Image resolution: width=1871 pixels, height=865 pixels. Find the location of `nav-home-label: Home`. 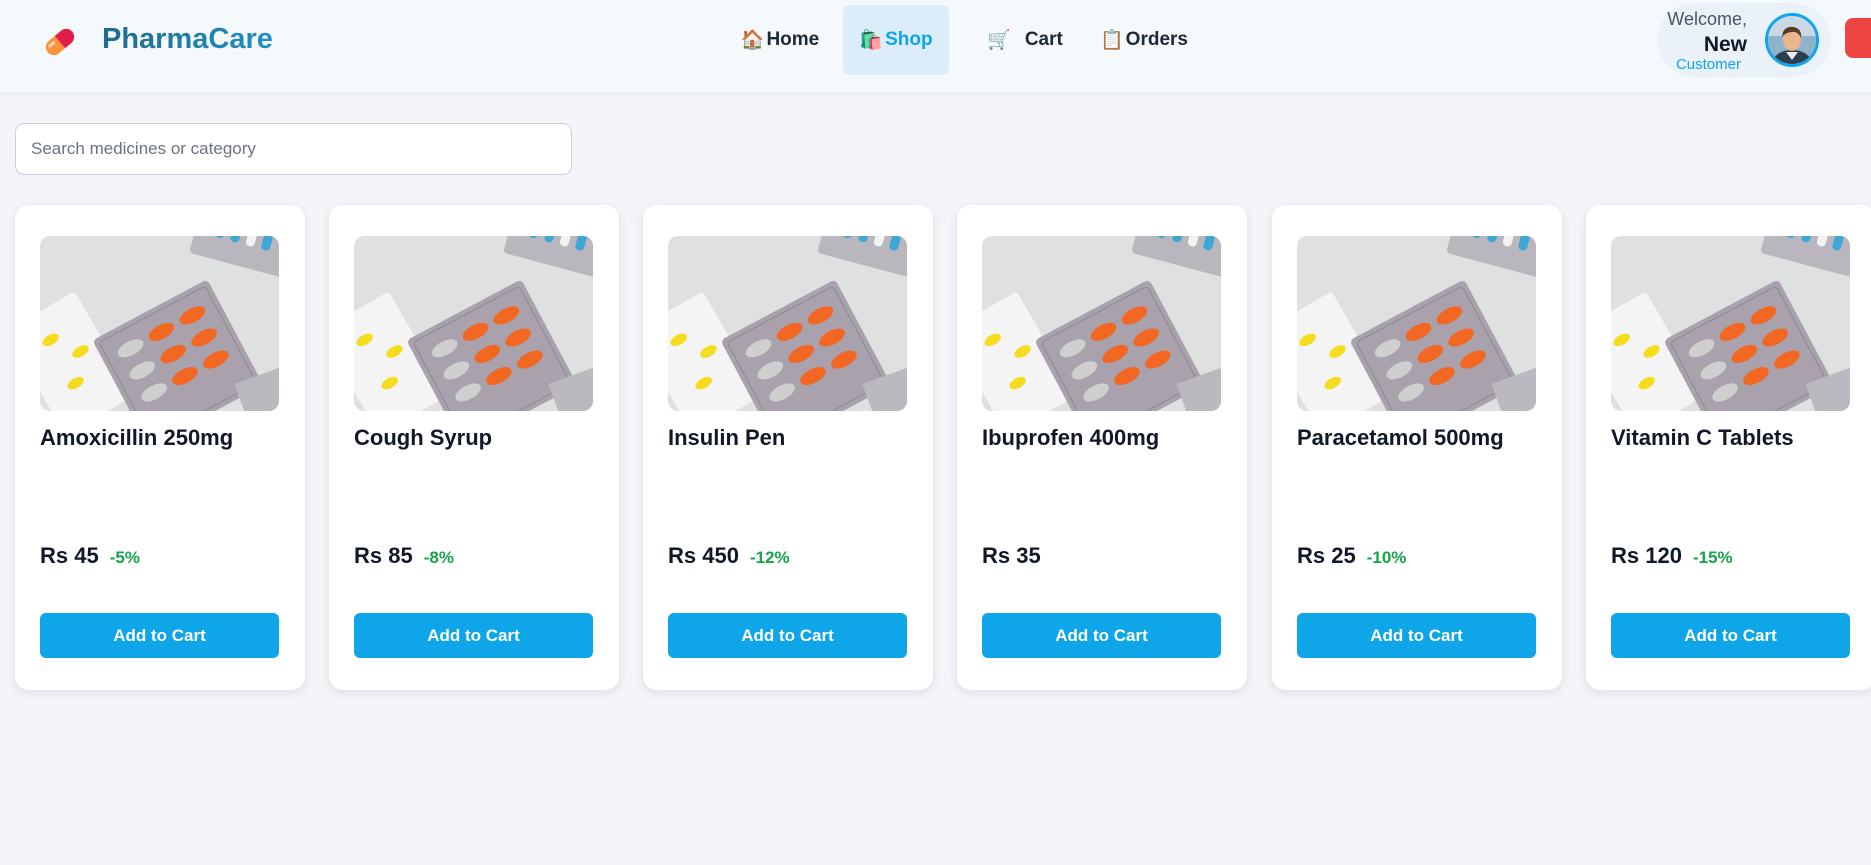

nav-home-label: Home is located at coordinates (793, 39).